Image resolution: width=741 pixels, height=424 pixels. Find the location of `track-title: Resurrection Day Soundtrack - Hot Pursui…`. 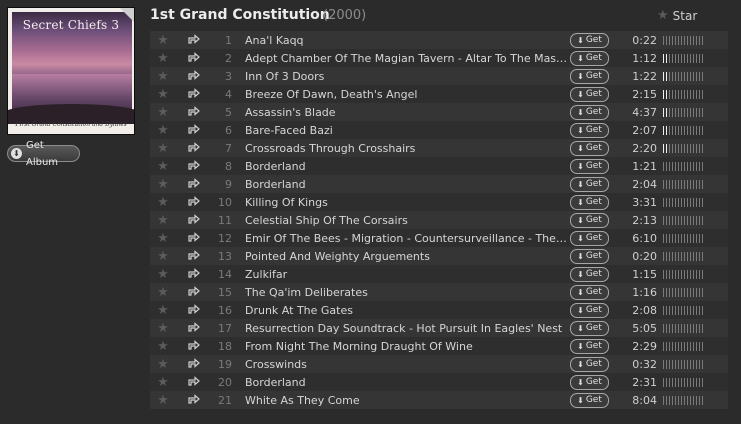

track-title: Resurrection Day Soundtrack - Hot Pursui… is located at coordinates (406, 328).